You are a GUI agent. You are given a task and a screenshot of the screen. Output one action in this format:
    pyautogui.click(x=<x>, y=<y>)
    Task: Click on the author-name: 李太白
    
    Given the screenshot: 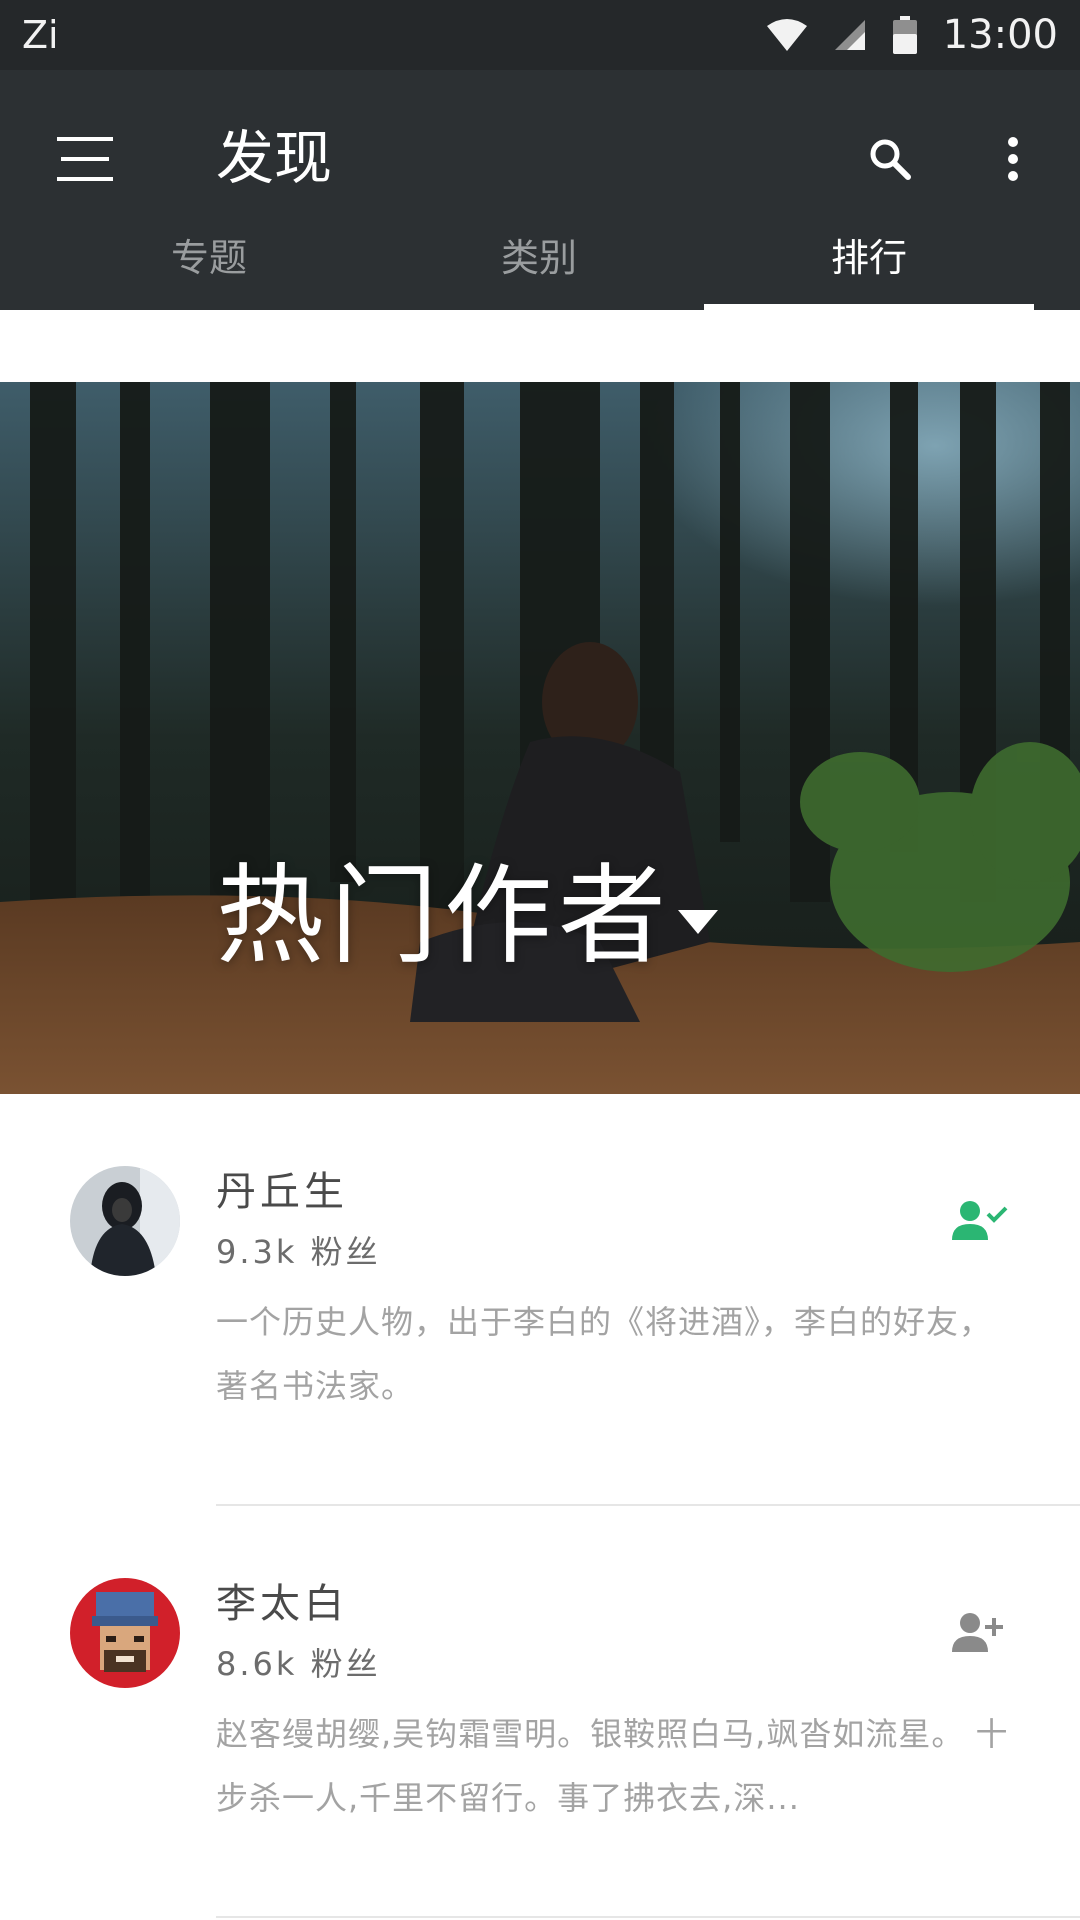 What is the action you would take?
    pyautogui.click(x=282, y=1604)
    